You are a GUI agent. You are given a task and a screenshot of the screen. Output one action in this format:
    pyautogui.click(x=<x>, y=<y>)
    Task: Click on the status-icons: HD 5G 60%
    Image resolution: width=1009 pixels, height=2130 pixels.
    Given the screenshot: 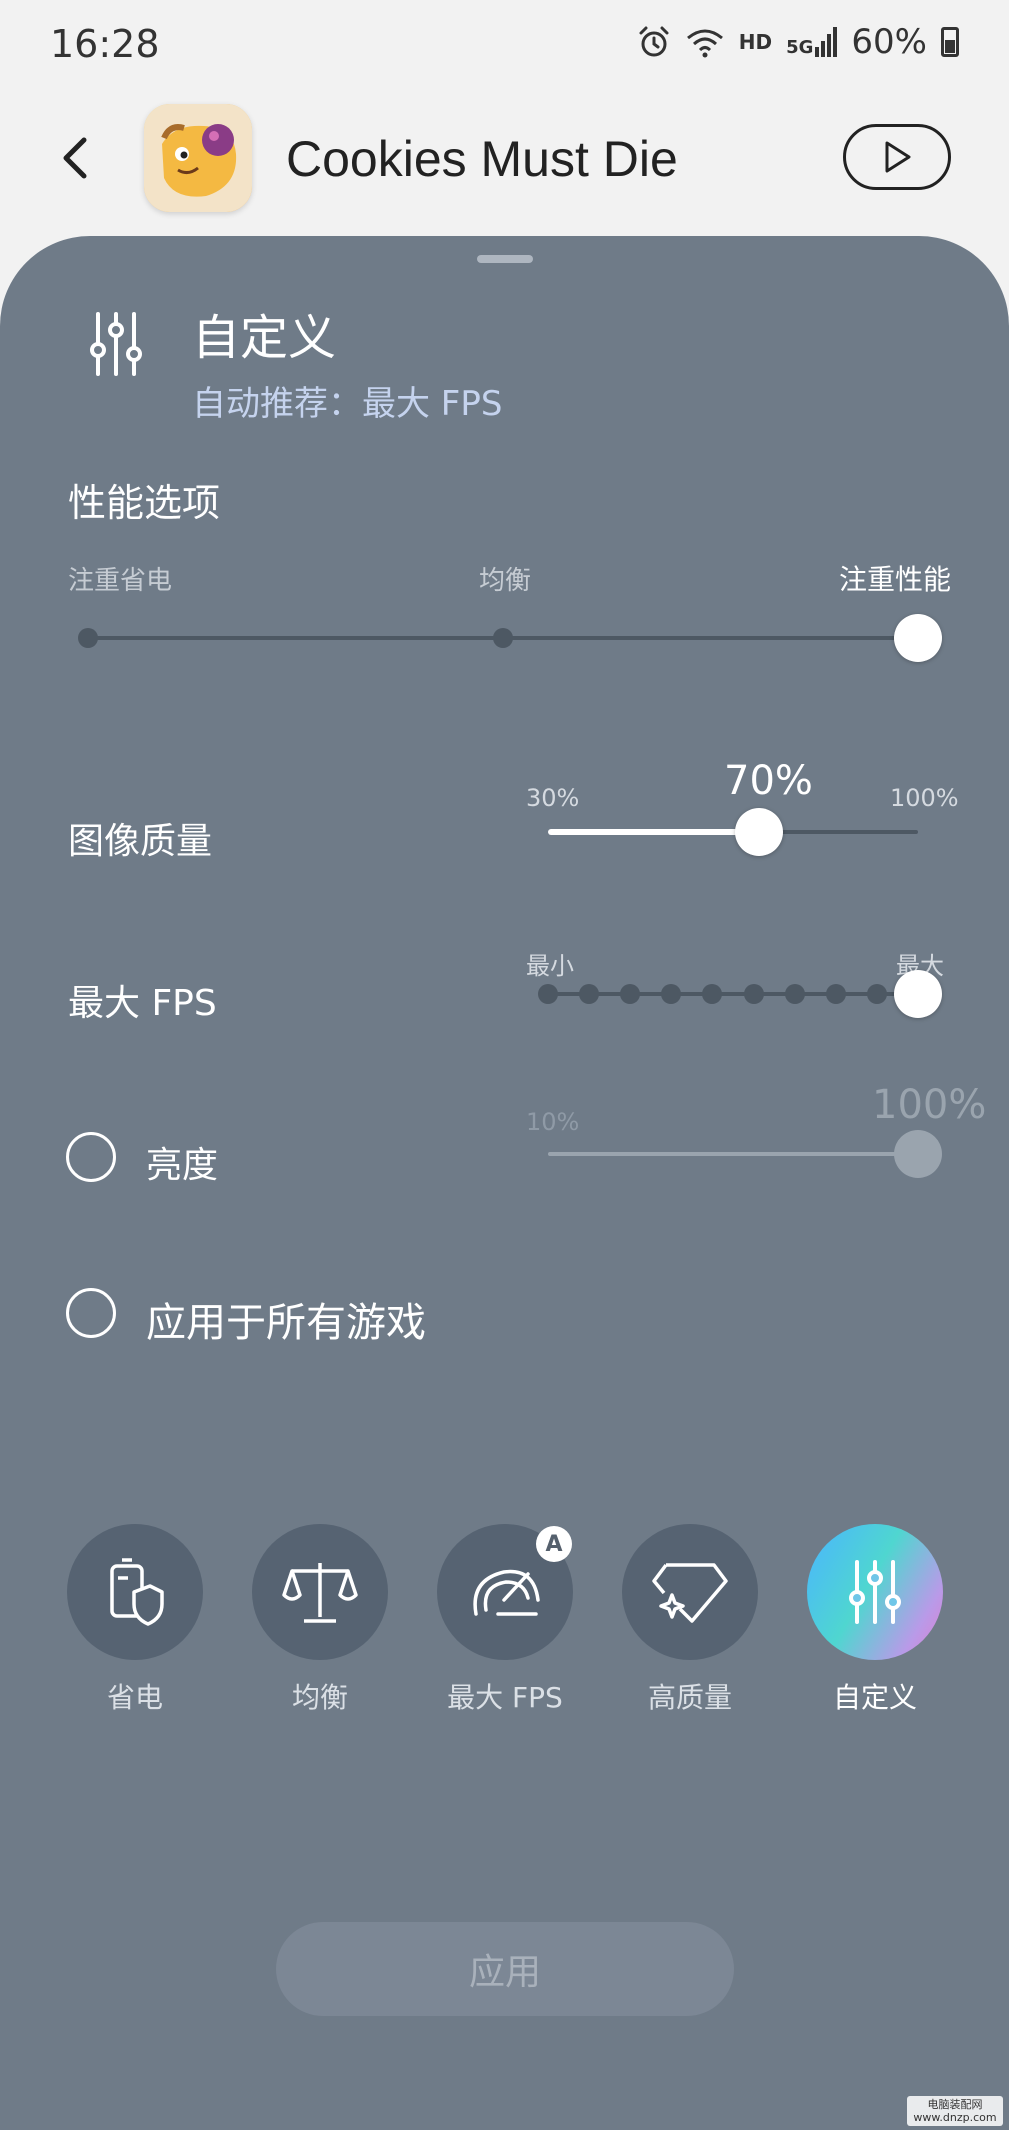 What is the action you would take?
    pyautogui.click(x=798, y=42)
    